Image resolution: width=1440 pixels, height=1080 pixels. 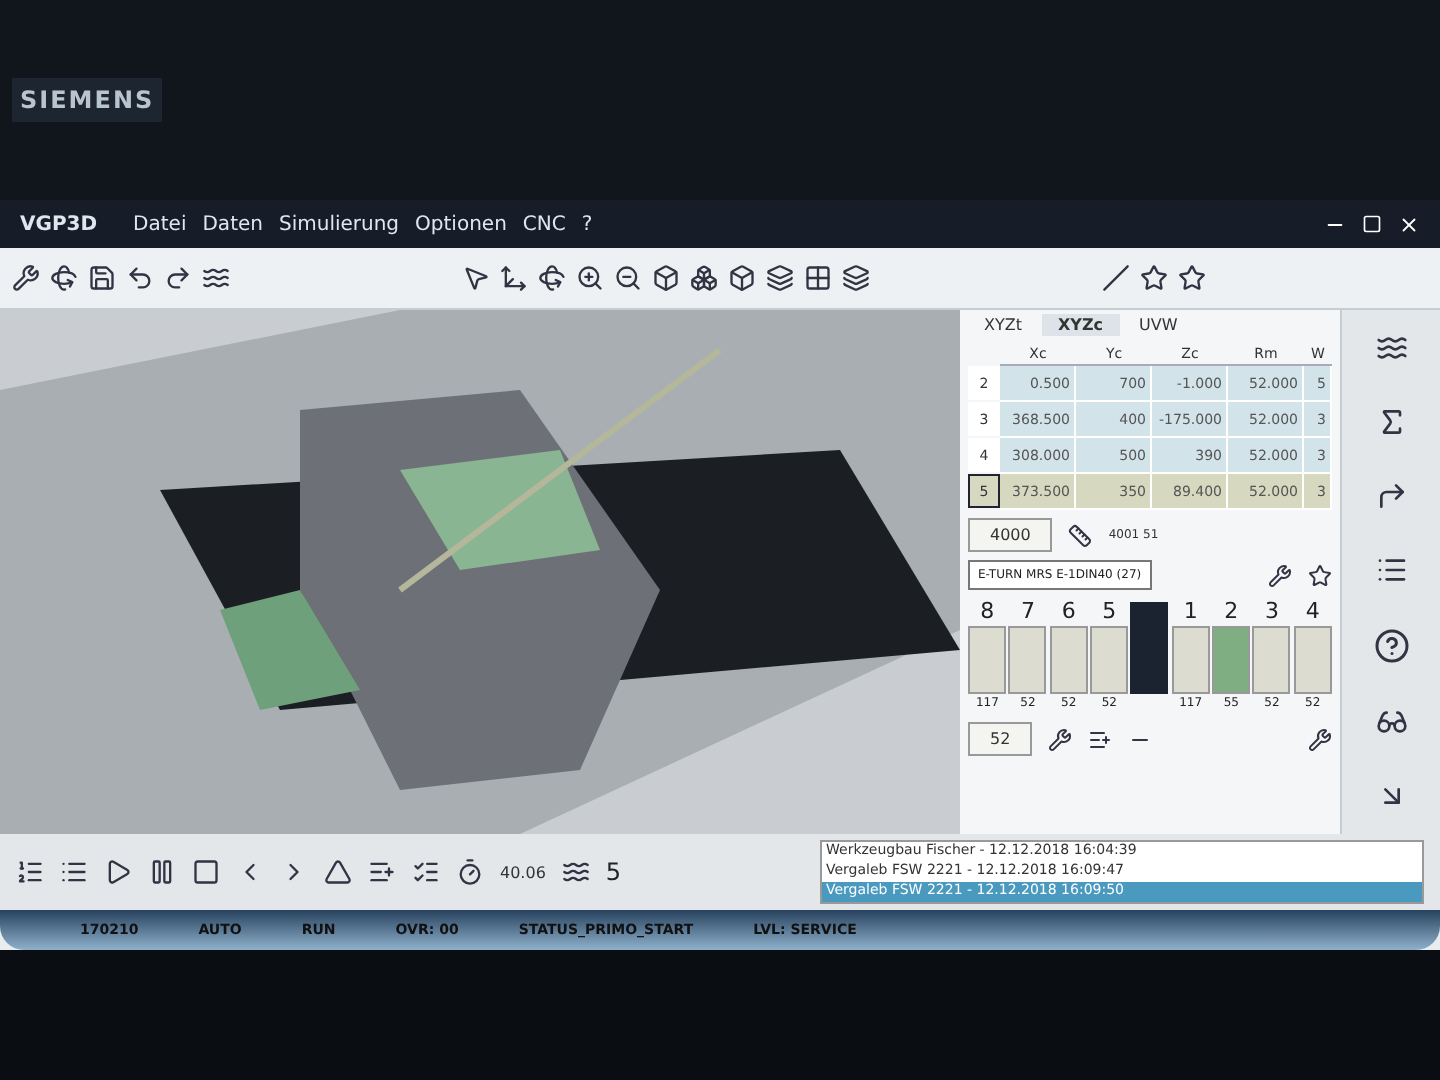 What do you see at coordinates (1068, 611) in the screenshot?
I see `slot-number: 6` at bounding box center [1068, 611].